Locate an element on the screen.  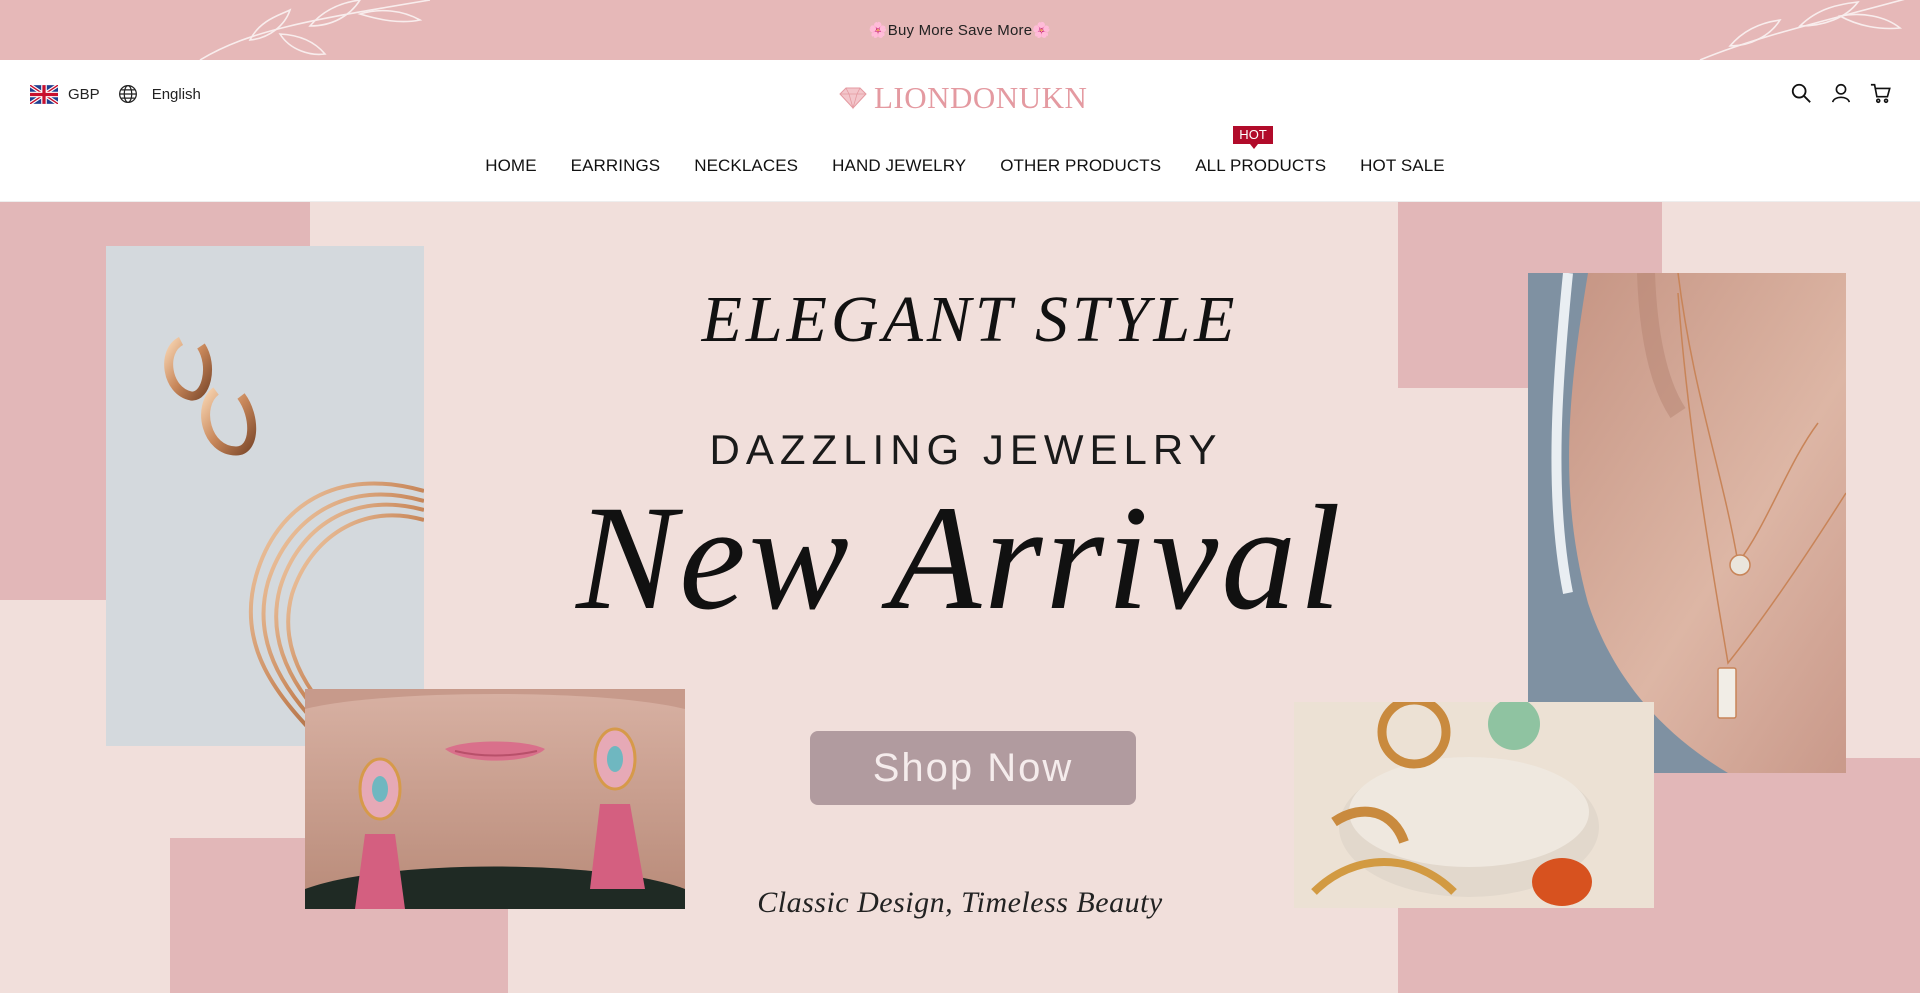
language-selector: English is located at coordinates (176, 94).